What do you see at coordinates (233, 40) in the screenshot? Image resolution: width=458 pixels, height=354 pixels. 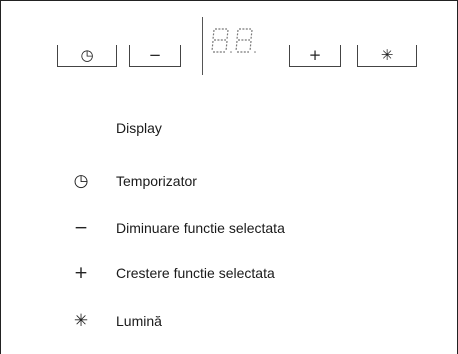 I see `seven-segment-display-icon` at bounding box center [233, 40].